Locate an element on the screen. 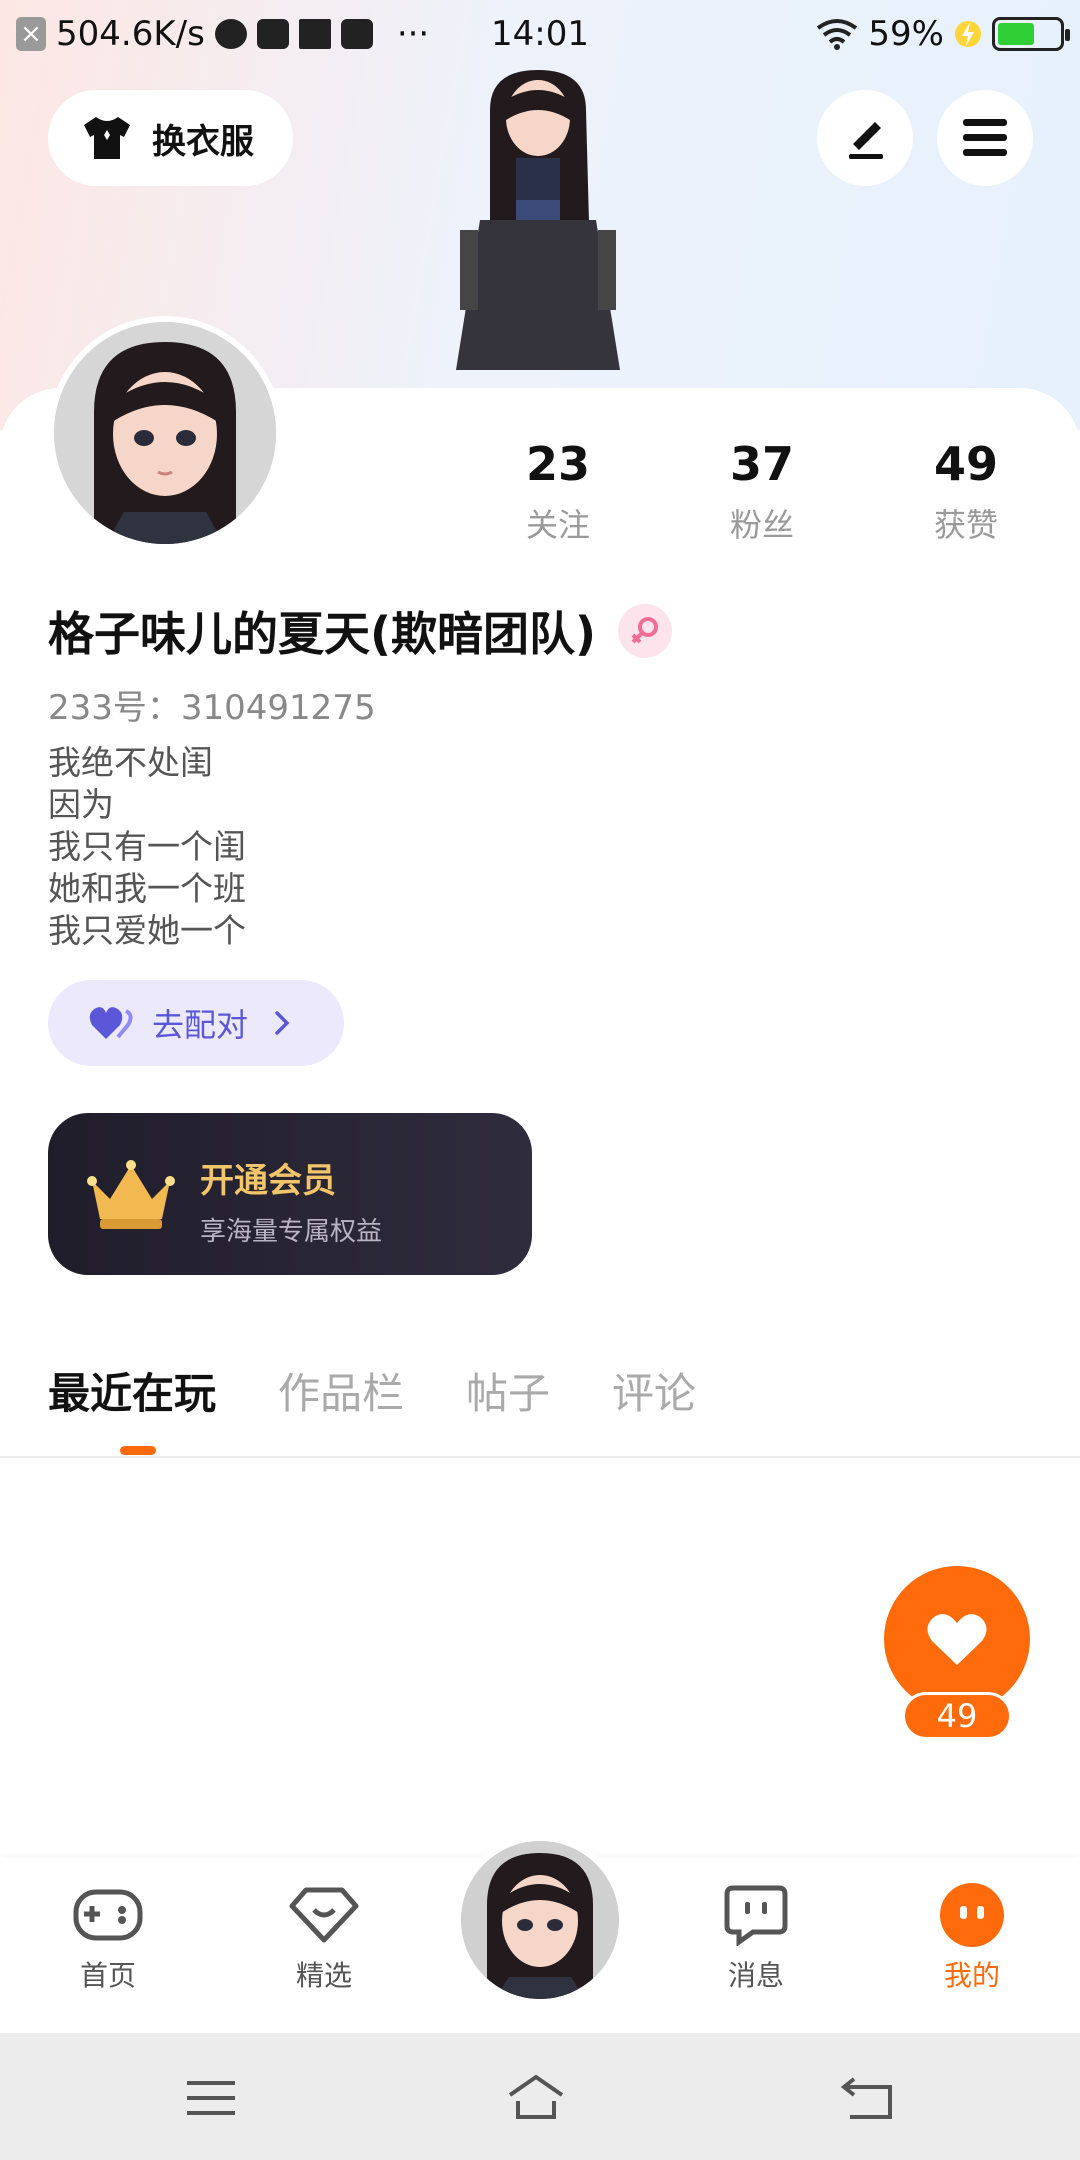 Image resolution: width=1080 pixels, height=2160 pixels. profile-avatar is located at coordinates (165, 433).